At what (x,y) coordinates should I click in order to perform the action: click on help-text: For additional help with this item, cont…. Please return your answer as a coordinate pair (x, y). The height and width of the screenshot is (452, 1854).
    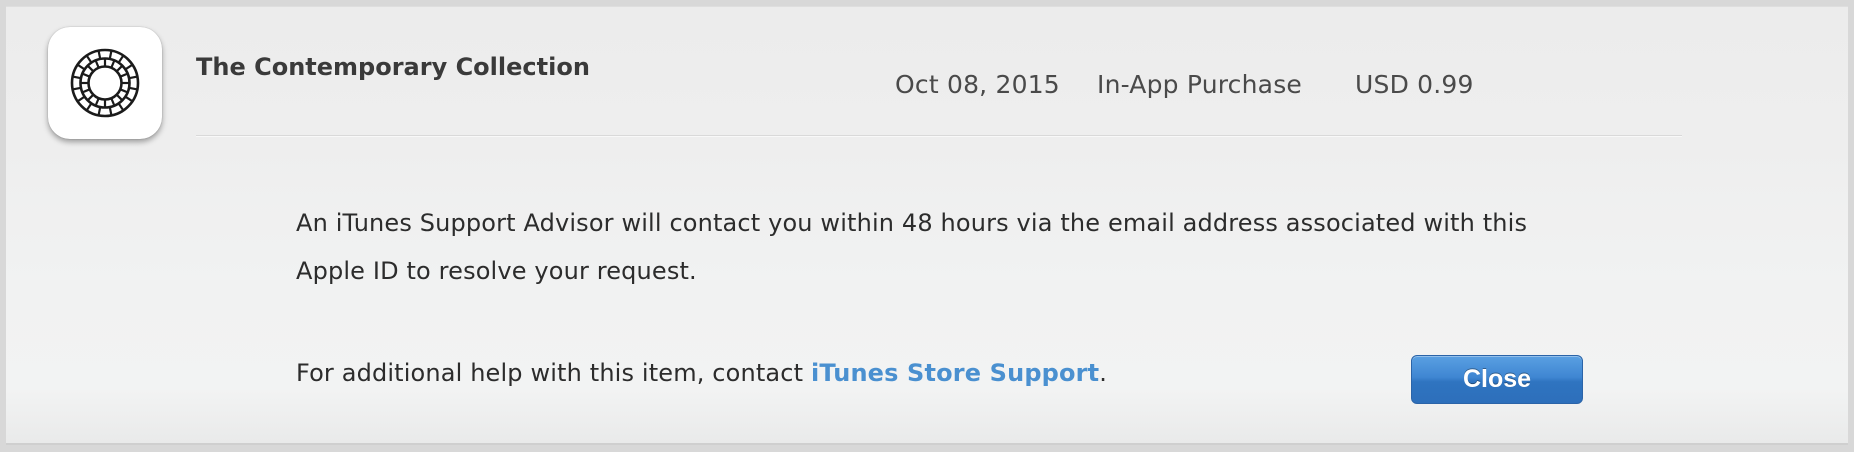
    Looking at the image, I should click on (701, 373).